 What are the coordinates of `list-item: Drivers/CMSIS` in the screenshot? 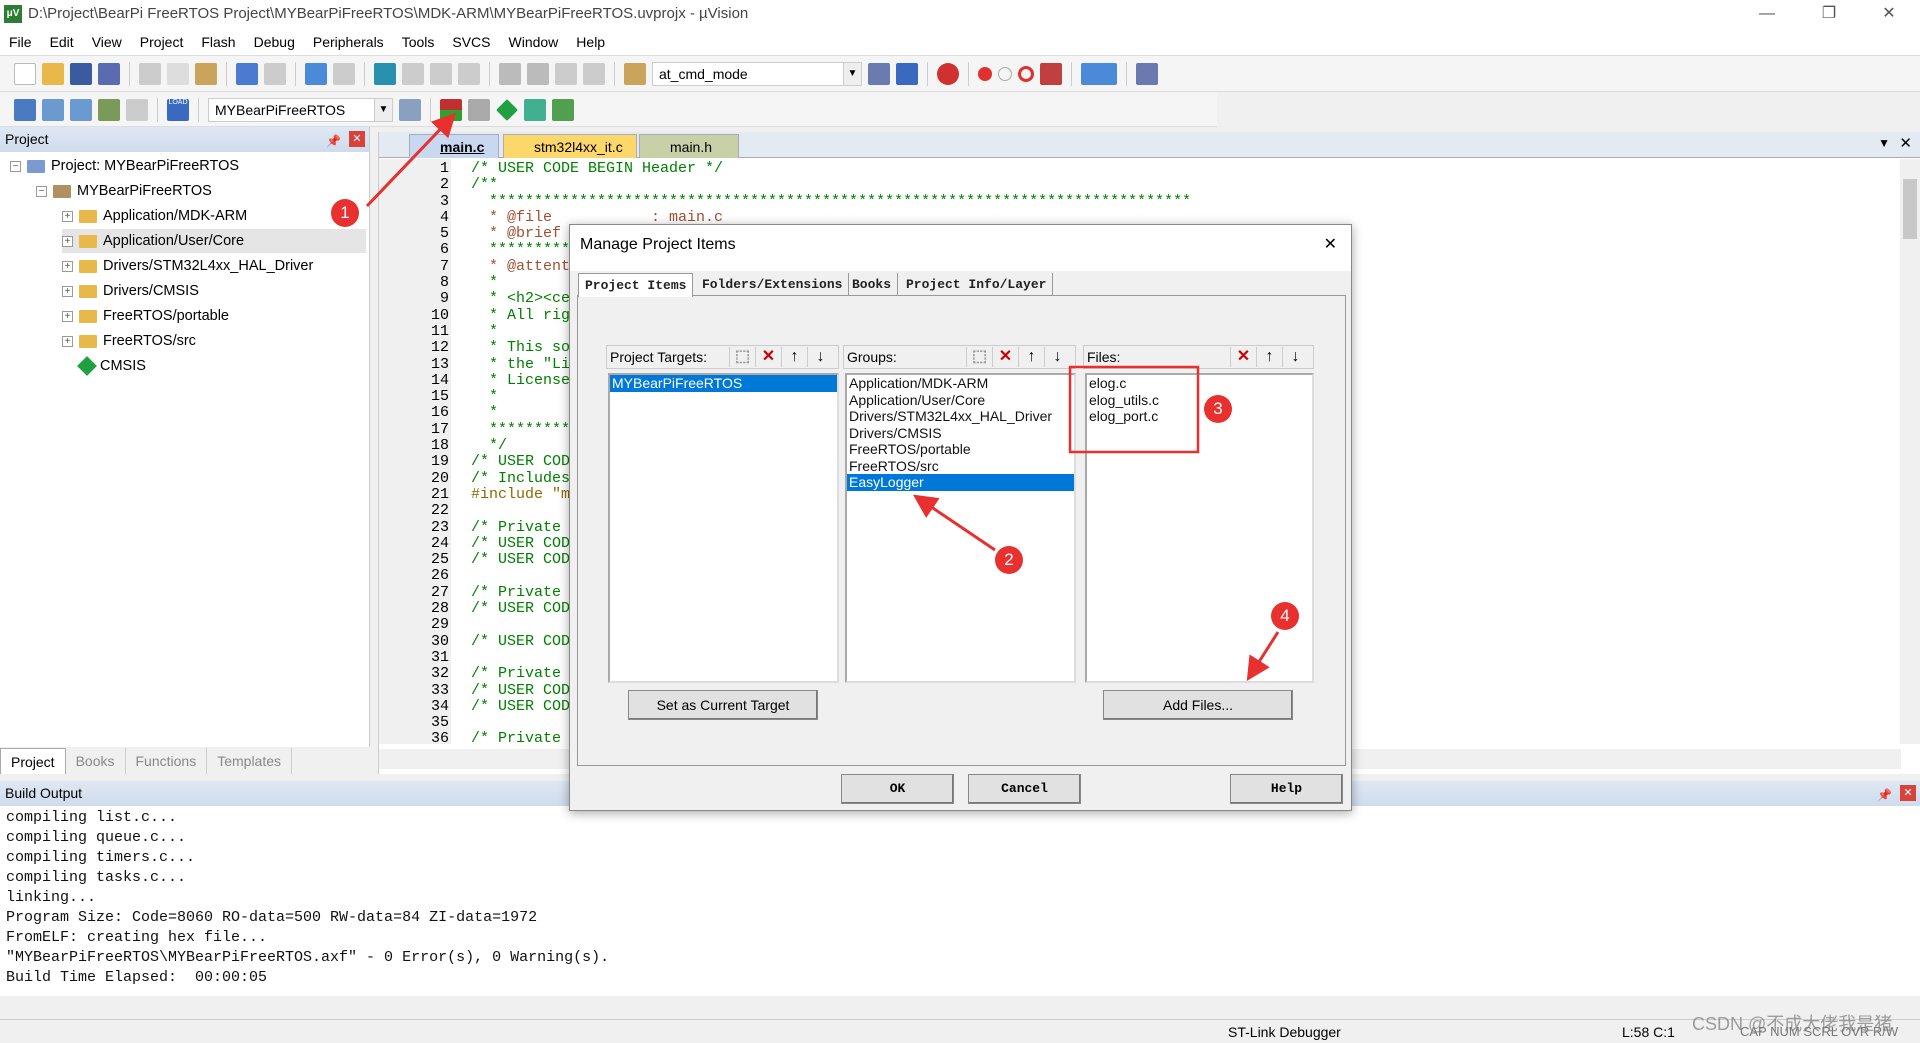 It's located at (960, 433).